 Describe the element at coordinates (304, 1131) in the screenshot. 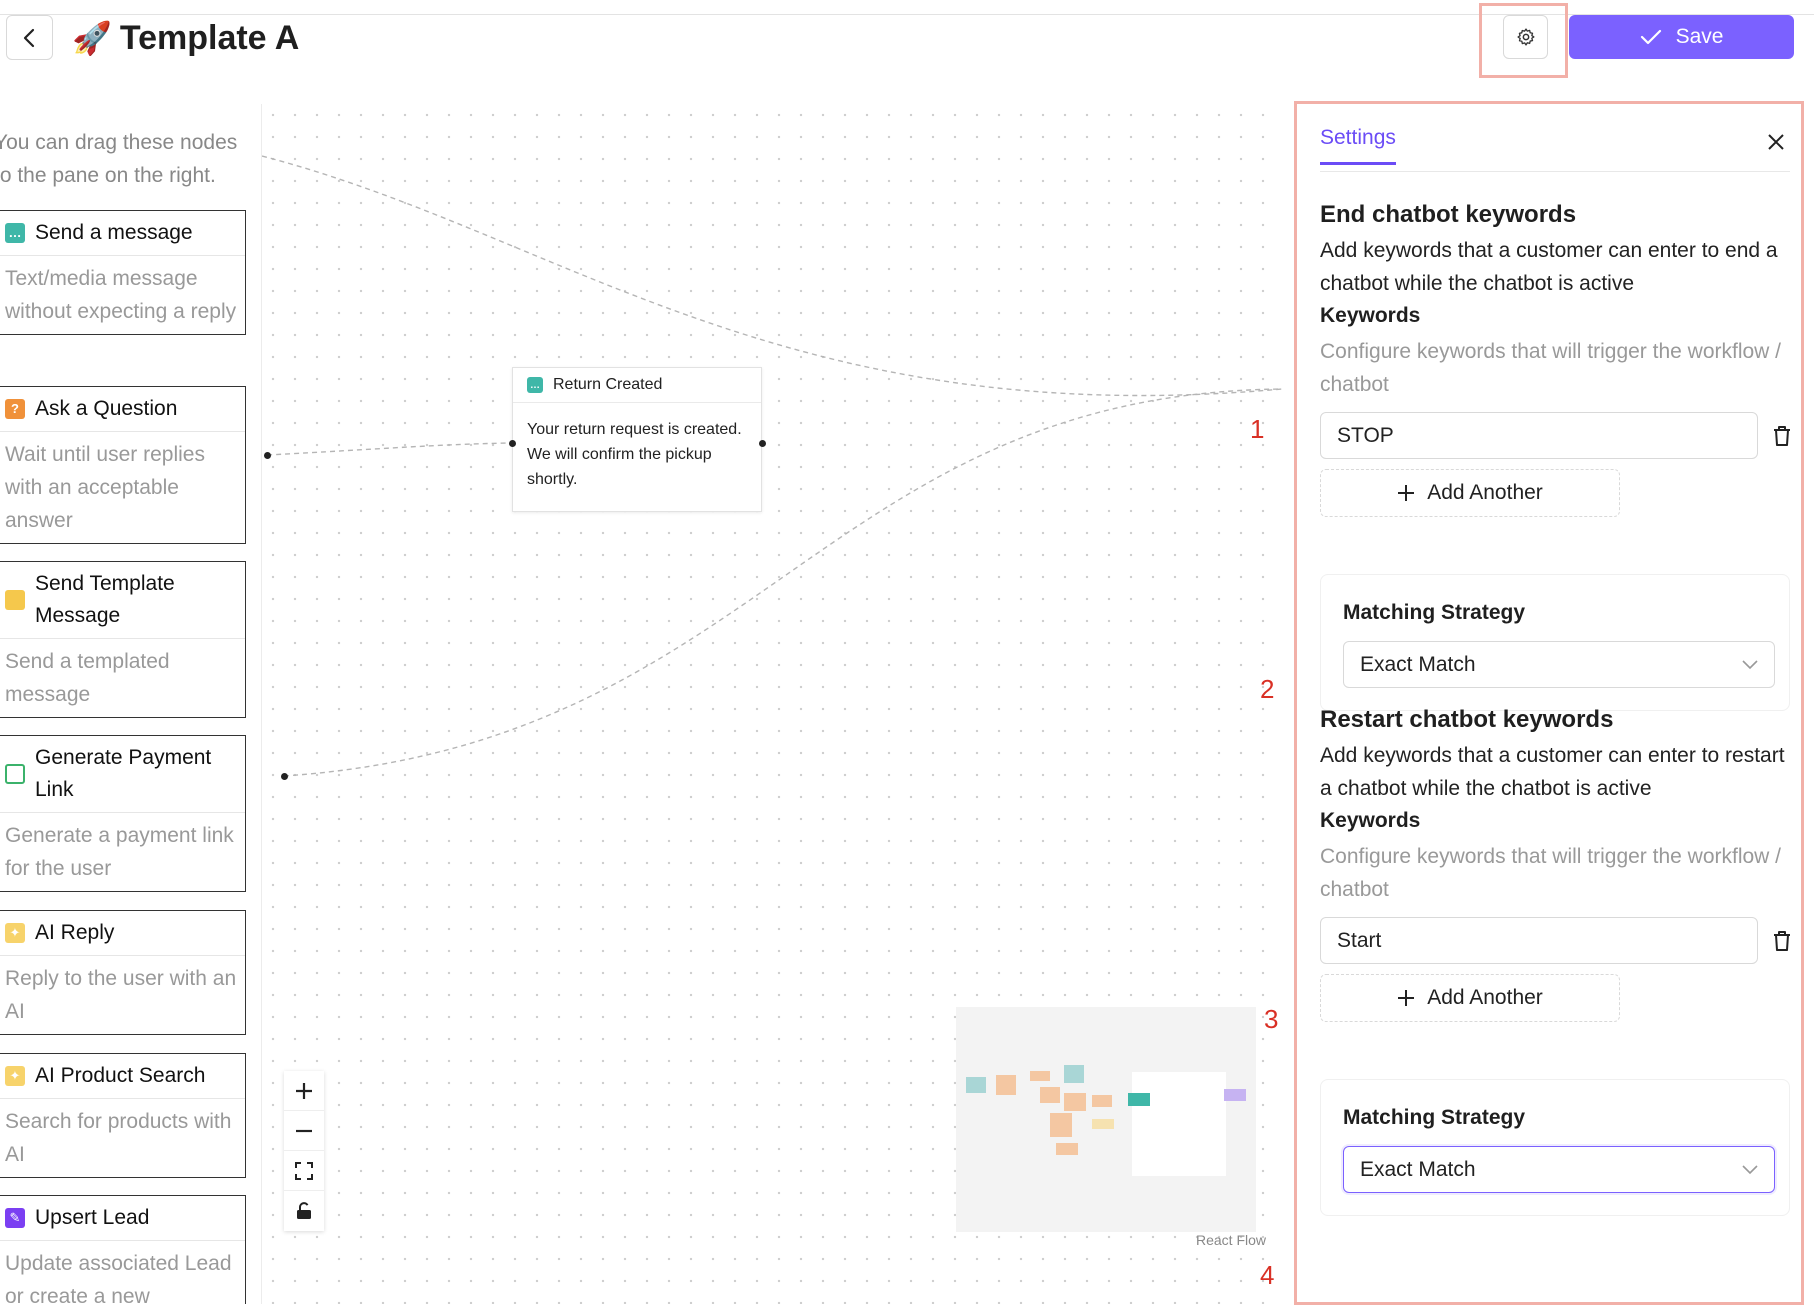

I see `zoom-out-button` at that location.